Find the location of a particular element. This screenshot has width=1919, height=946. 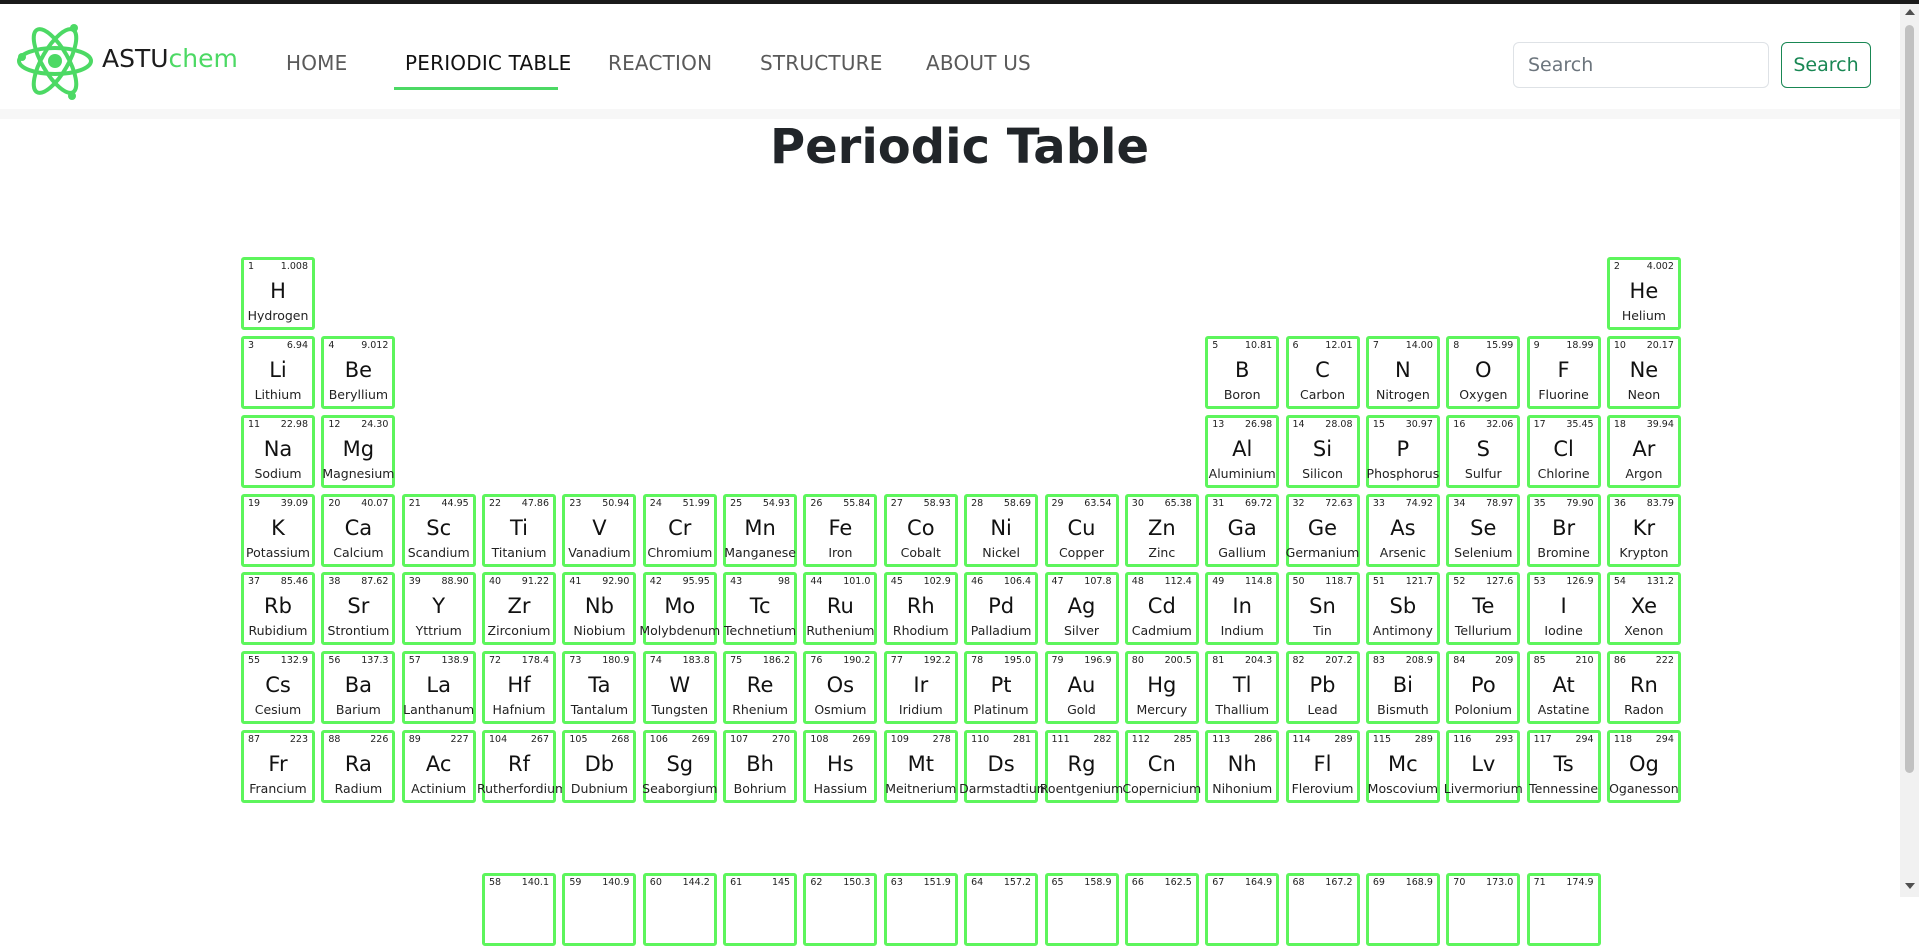

element-cell: 83 208.9 Bi Bismuth is located at coordinates (1402, 687).